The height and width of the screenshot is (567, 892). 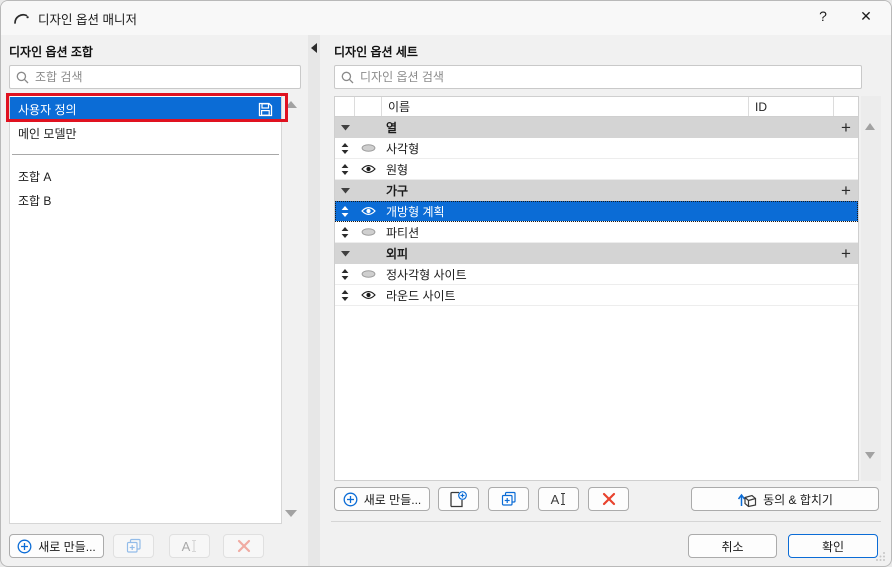 What do you see at coordinates (606, 521) in the screenshot?
I see `footer-separator` at bounding box center [606, 521].